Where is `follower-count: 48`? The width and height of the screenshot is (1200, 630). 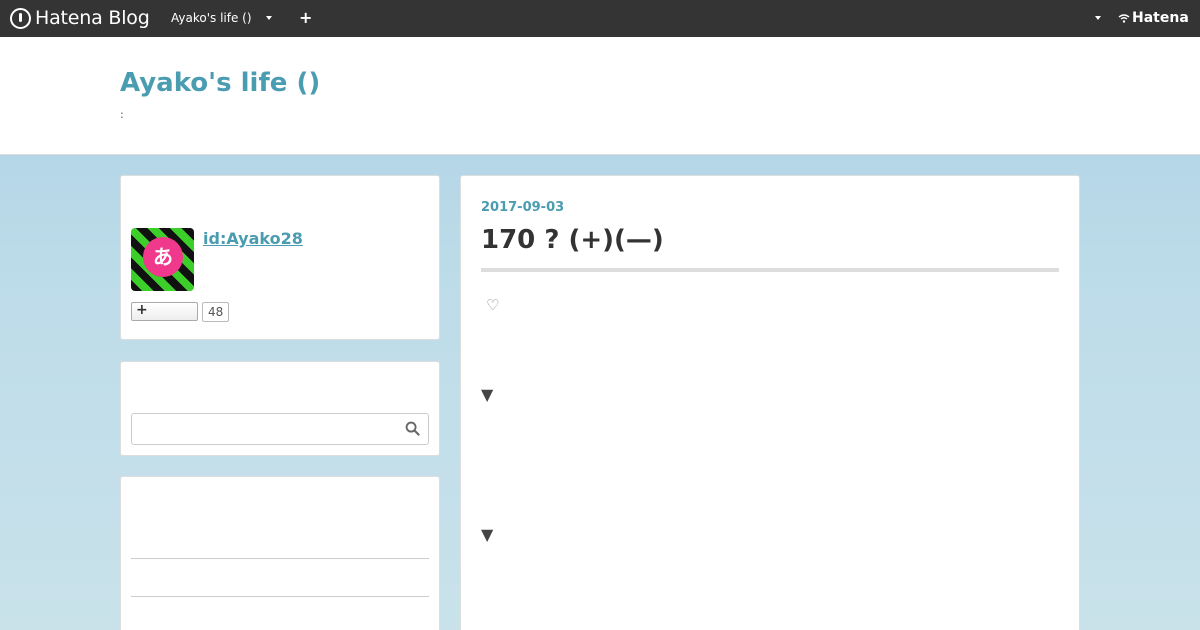 follower-count: 48 is located at coordinates (216, 312).